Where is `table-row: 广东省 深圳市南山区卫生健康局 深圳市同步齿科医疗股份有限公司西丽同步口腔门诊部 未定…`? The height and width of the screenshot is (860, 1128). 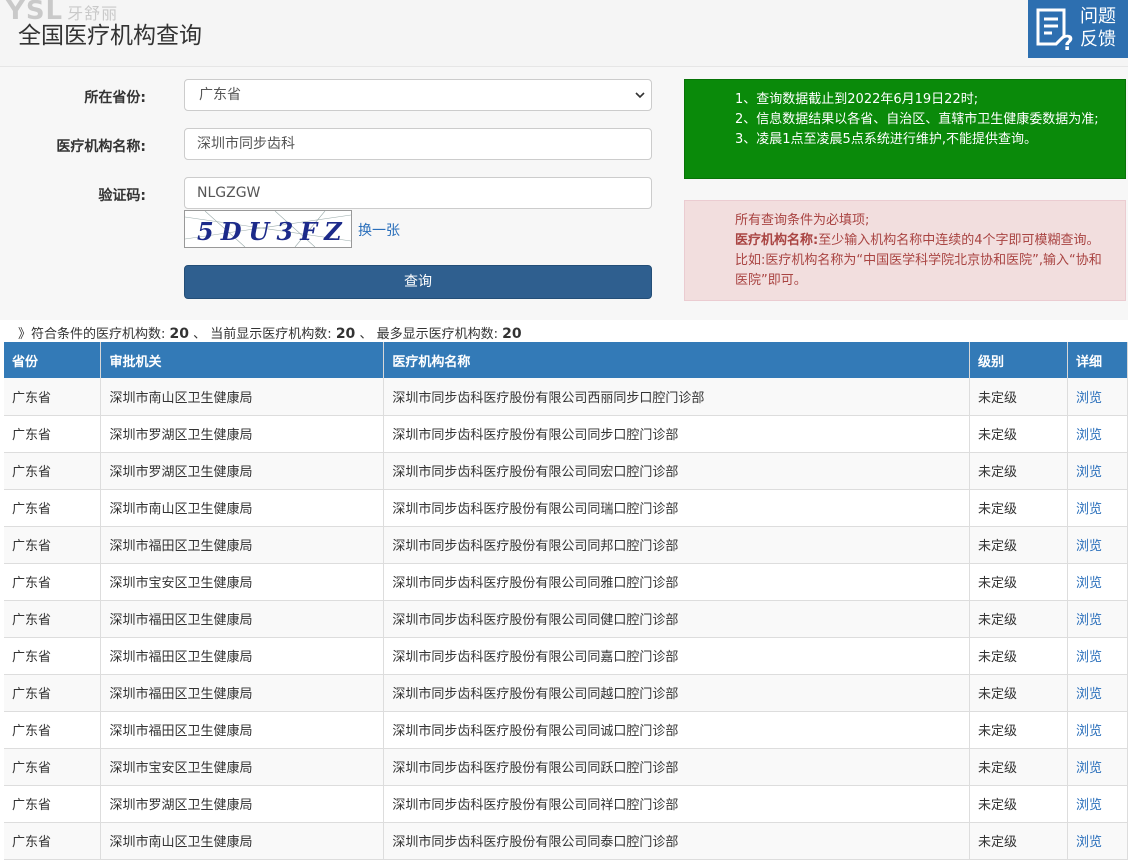
table-row: 广东省 深圳市南山区卫生健康局 深圳市同步齿科医疗股份有限公司西丽同步口腔门诊部 未定… is located at coordinates (566, 397).